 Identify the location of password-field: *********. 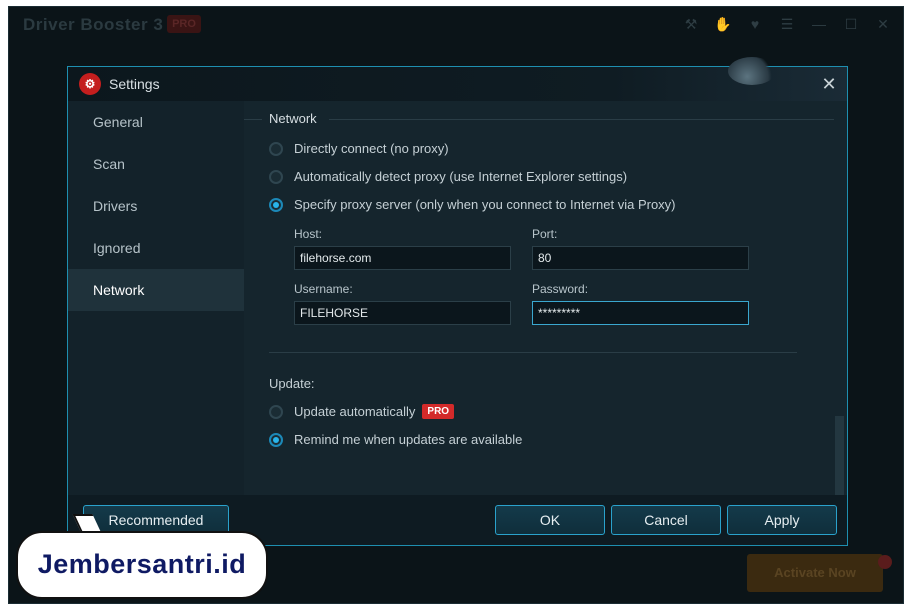
(640, 313).